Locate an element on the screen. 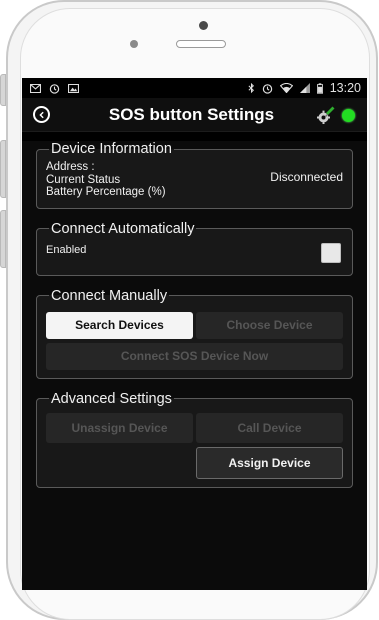 The image size is (379, 620). unassign-device-button: Unassign Device is located at coordinates (119, 427).